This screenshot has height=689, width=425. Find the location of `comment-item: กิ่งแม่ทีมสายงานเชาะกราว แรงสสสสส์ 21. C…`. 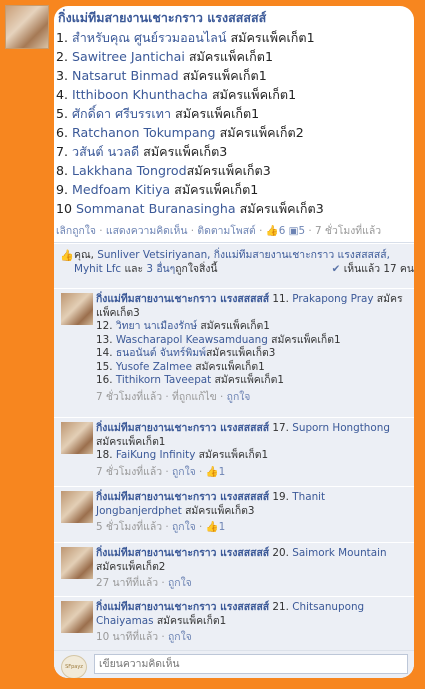

comment-item: กิ่งแม่ทีมสายงานเชาะกราว แรงสสสสส์ 21. C… is located at coordinates (234, 623).